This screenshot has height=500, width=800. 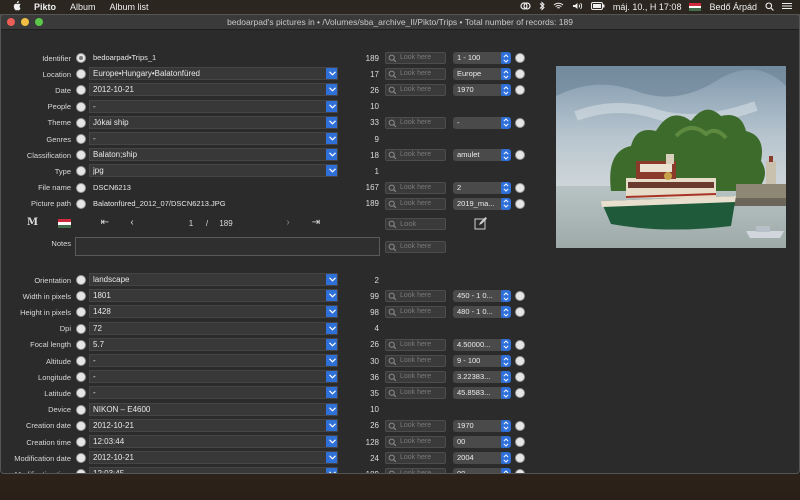 I want to click on creation-date-filter-popup: 1970, so click(x=482, y=425).